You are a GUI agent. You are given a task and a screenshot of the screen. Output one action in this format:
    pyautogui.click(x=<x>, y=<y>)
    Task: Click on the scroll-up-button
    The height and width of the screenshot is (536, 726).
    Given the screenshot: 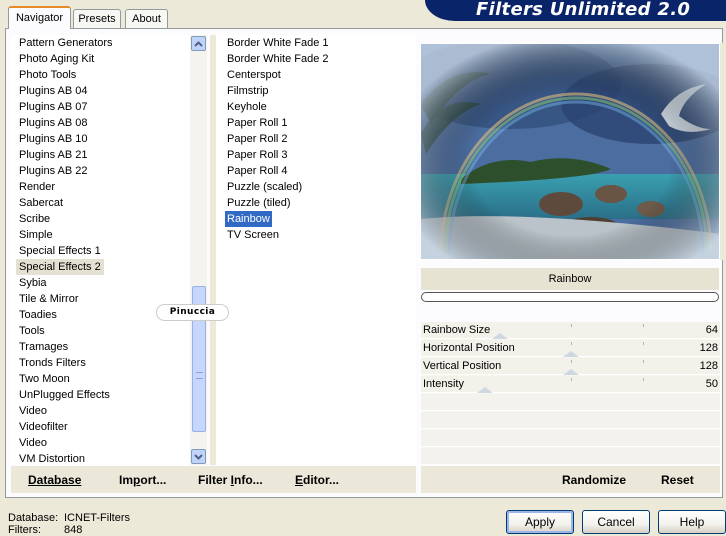 What is the action you would take?
    pyautogui.click(x=198, y=43)
    